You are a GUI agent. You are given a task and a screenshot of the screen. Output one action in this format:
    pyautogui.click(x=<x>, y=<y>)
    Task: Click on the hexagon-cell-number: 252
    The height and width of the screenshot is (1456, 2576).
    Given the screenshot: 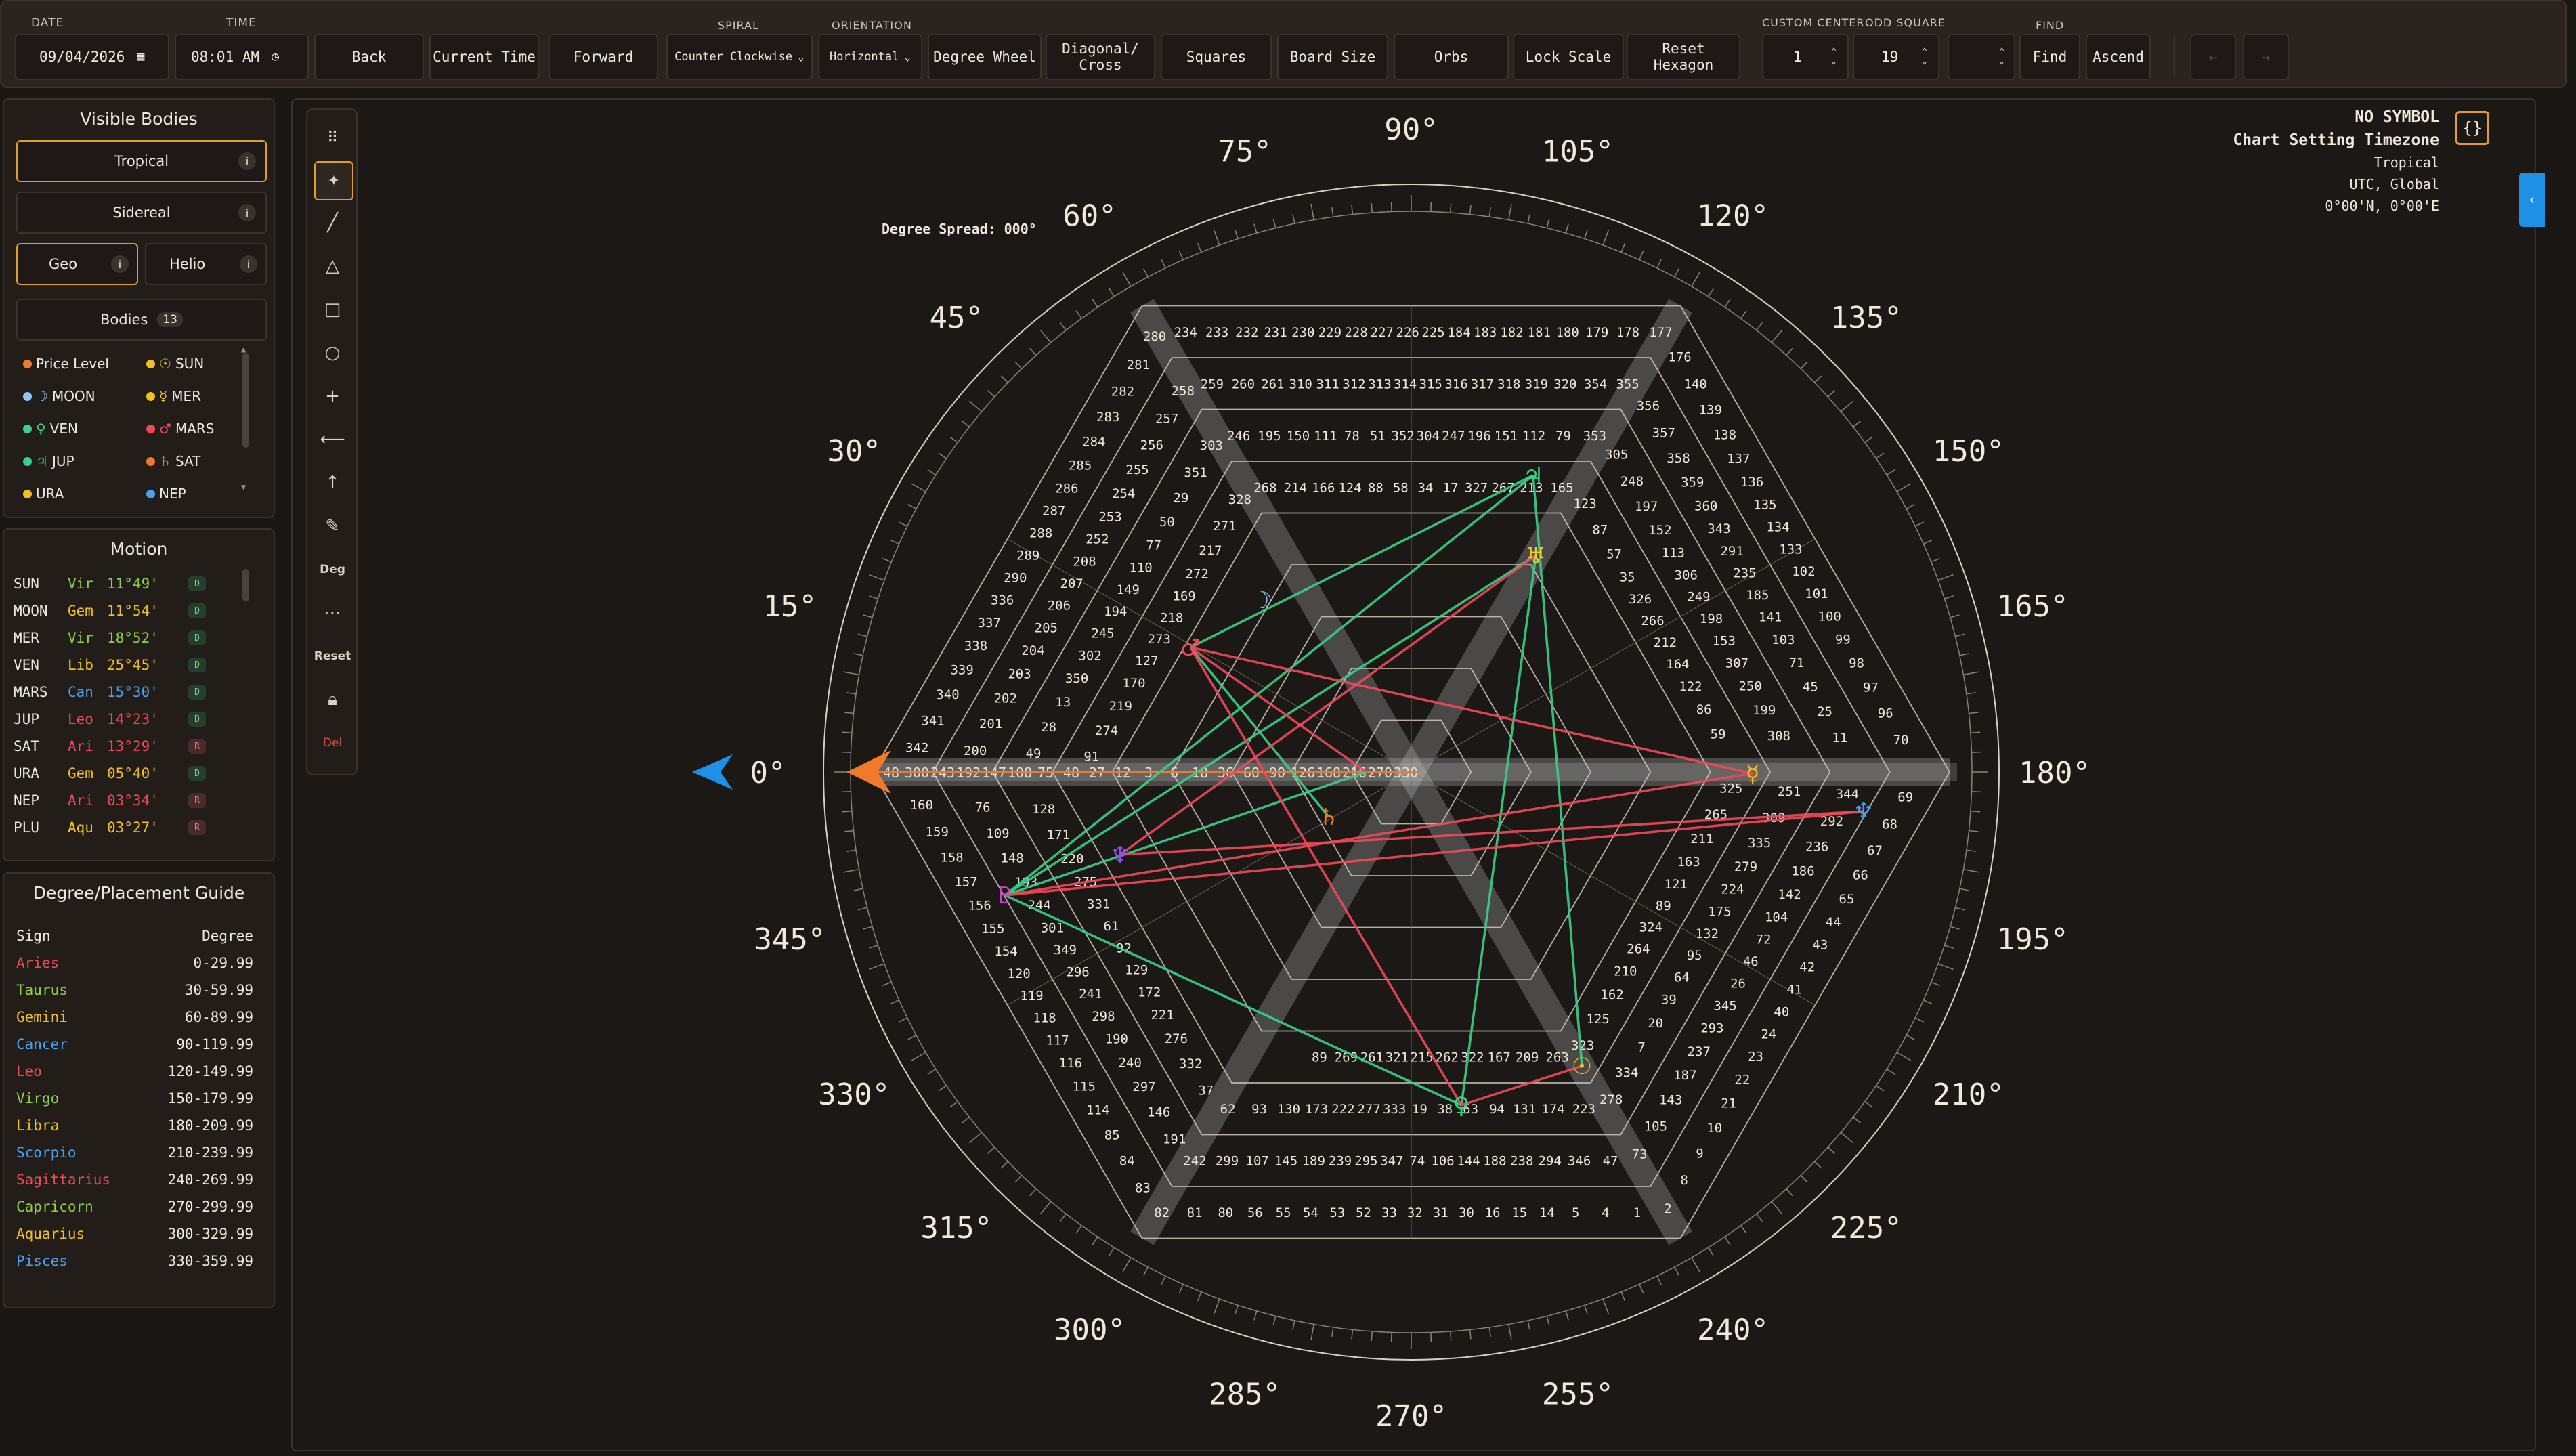 What is the action you would take?
    pyautogui.click(x=1097, y=539)
    